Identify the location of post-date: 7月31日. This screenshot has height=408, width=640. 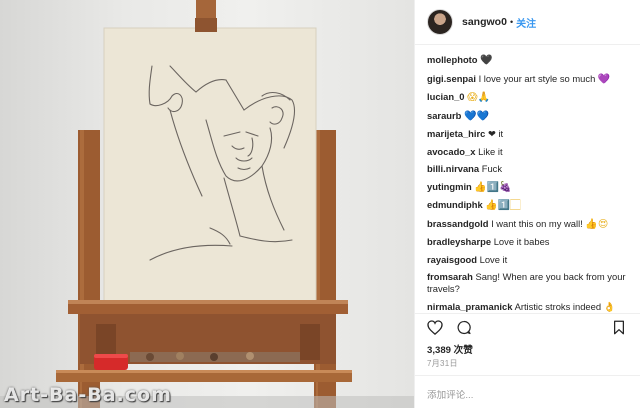
(442, 363).